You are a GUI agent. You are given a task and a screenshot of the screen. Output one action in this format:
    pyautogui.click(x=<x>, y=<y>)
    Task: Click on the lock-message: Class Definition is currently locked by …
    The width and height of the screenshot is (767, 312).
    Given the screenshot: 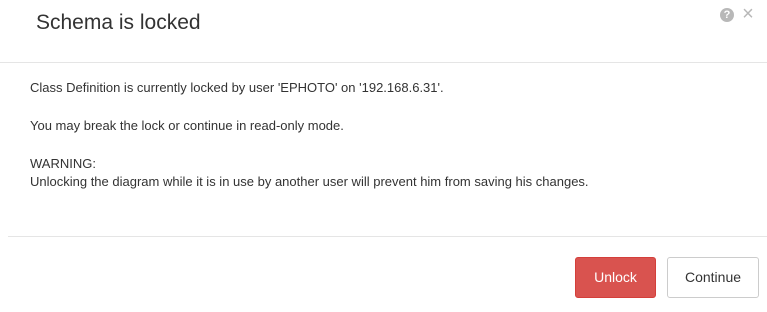 What is the action you would take?
    pyautogui.click(x=237, y=87)
    